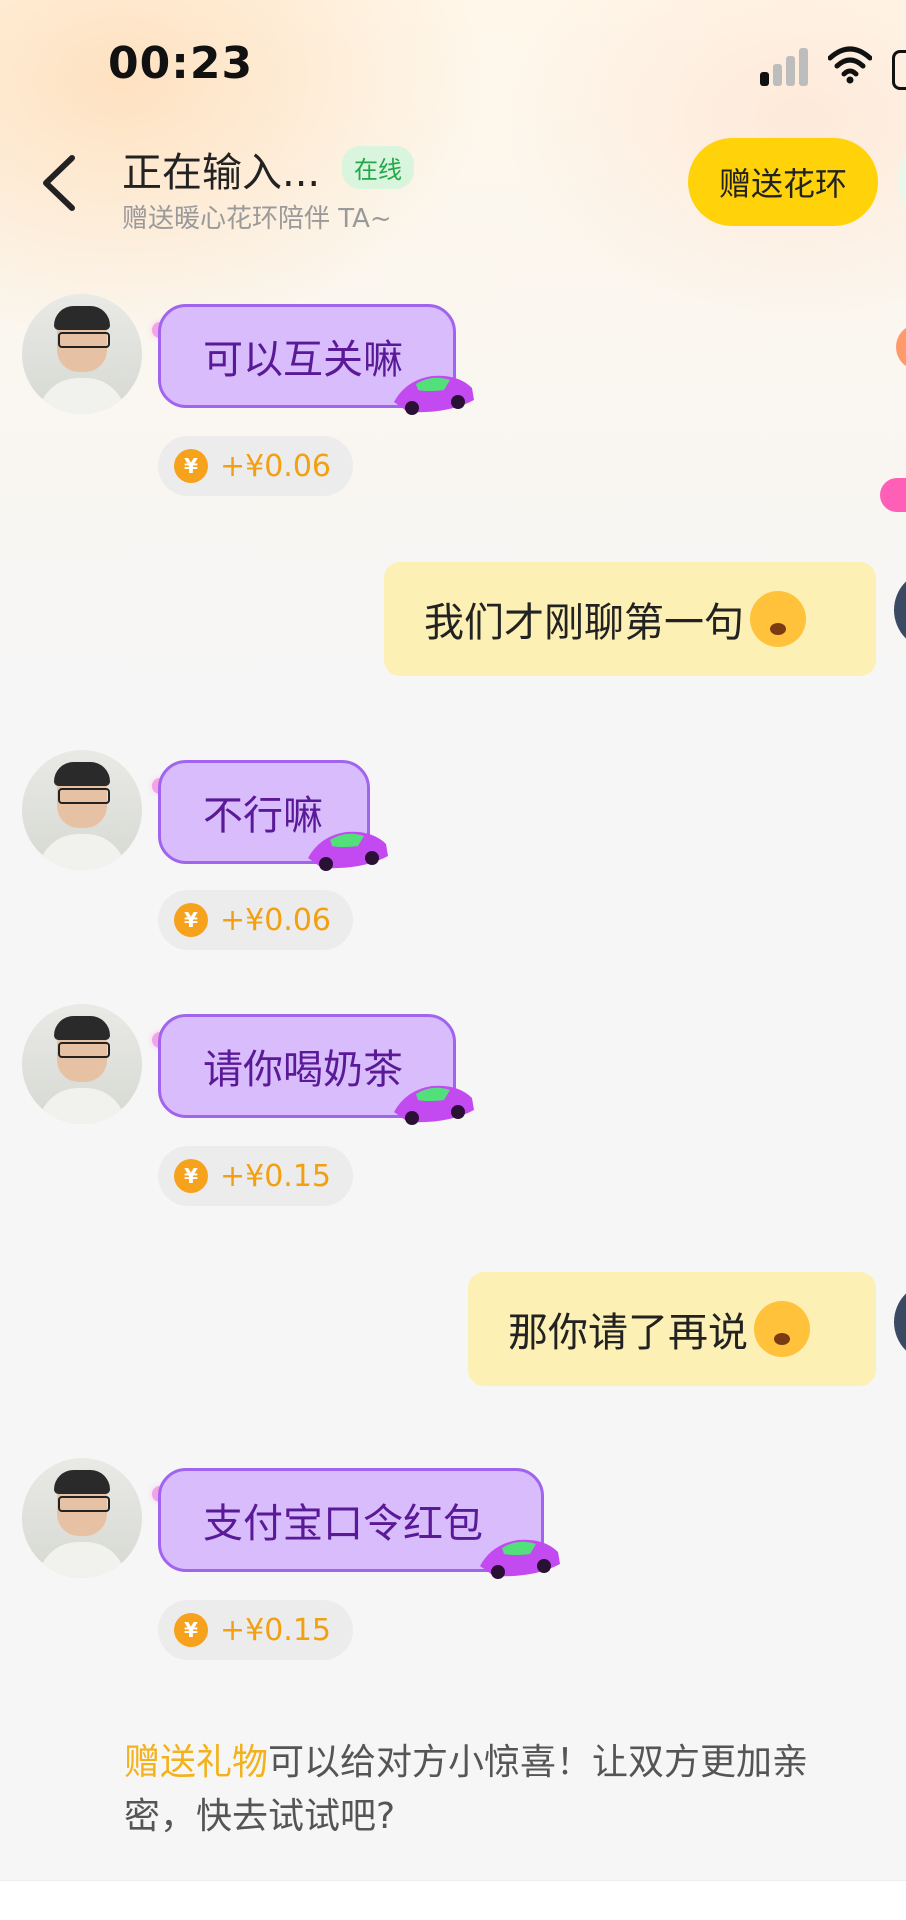 The height and width of the screenshot is (1920, 906). Describe the element at coordinates (628, 1333) in the screenshot. I see `message-text: 那你请了再说` at that location.